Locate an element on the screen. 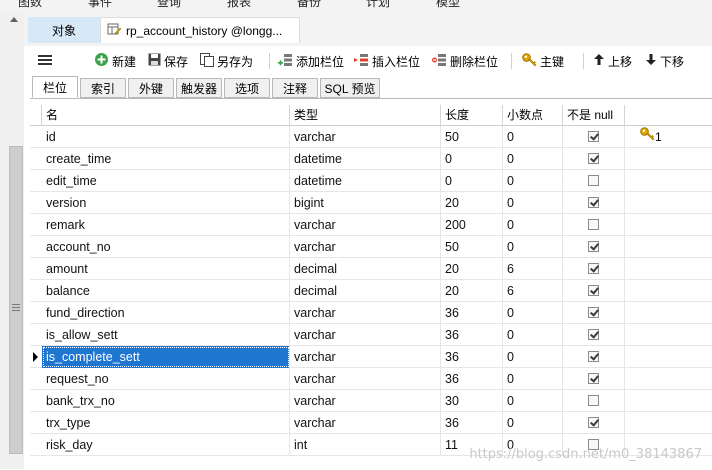 The width and height of the screenshot is (712, 470). field-length-cell: 30 is located at coordinates (472, 401).